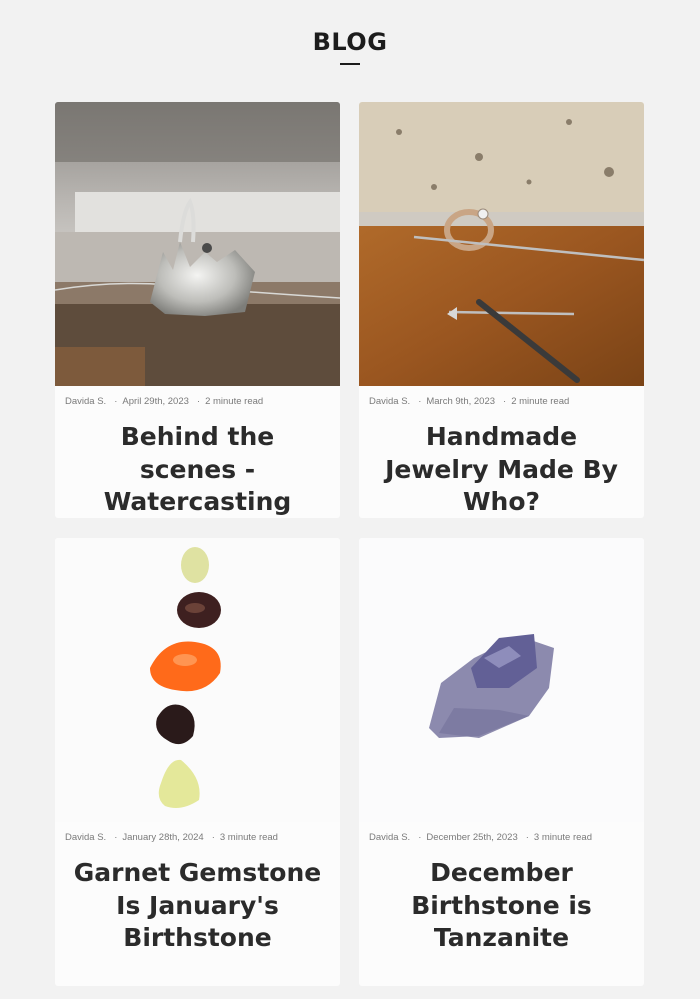 The height and width of the screenshot is (999, 700). Describe the element at coordinates (155, 401) in the screenshot. I see `post-date: April 29th, 2023` at that location.